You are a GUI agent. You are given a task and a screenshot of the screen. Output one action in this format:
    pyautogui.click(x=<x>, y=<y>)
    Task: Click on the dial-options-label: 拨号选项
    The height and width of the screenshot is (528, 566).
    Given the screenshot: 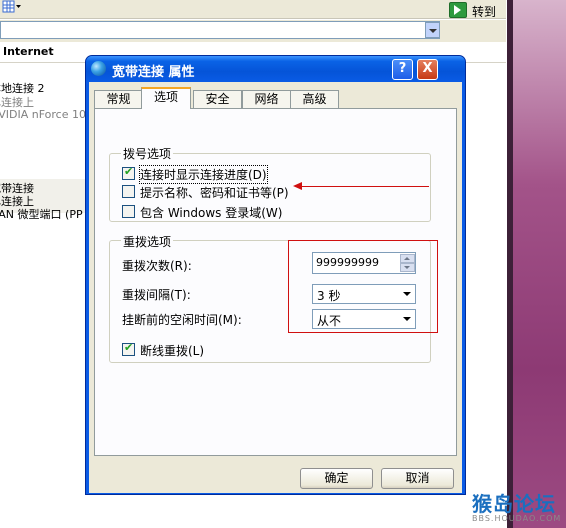 What is the action you would take?
    pyautogui.click(x=147, y=153)
    